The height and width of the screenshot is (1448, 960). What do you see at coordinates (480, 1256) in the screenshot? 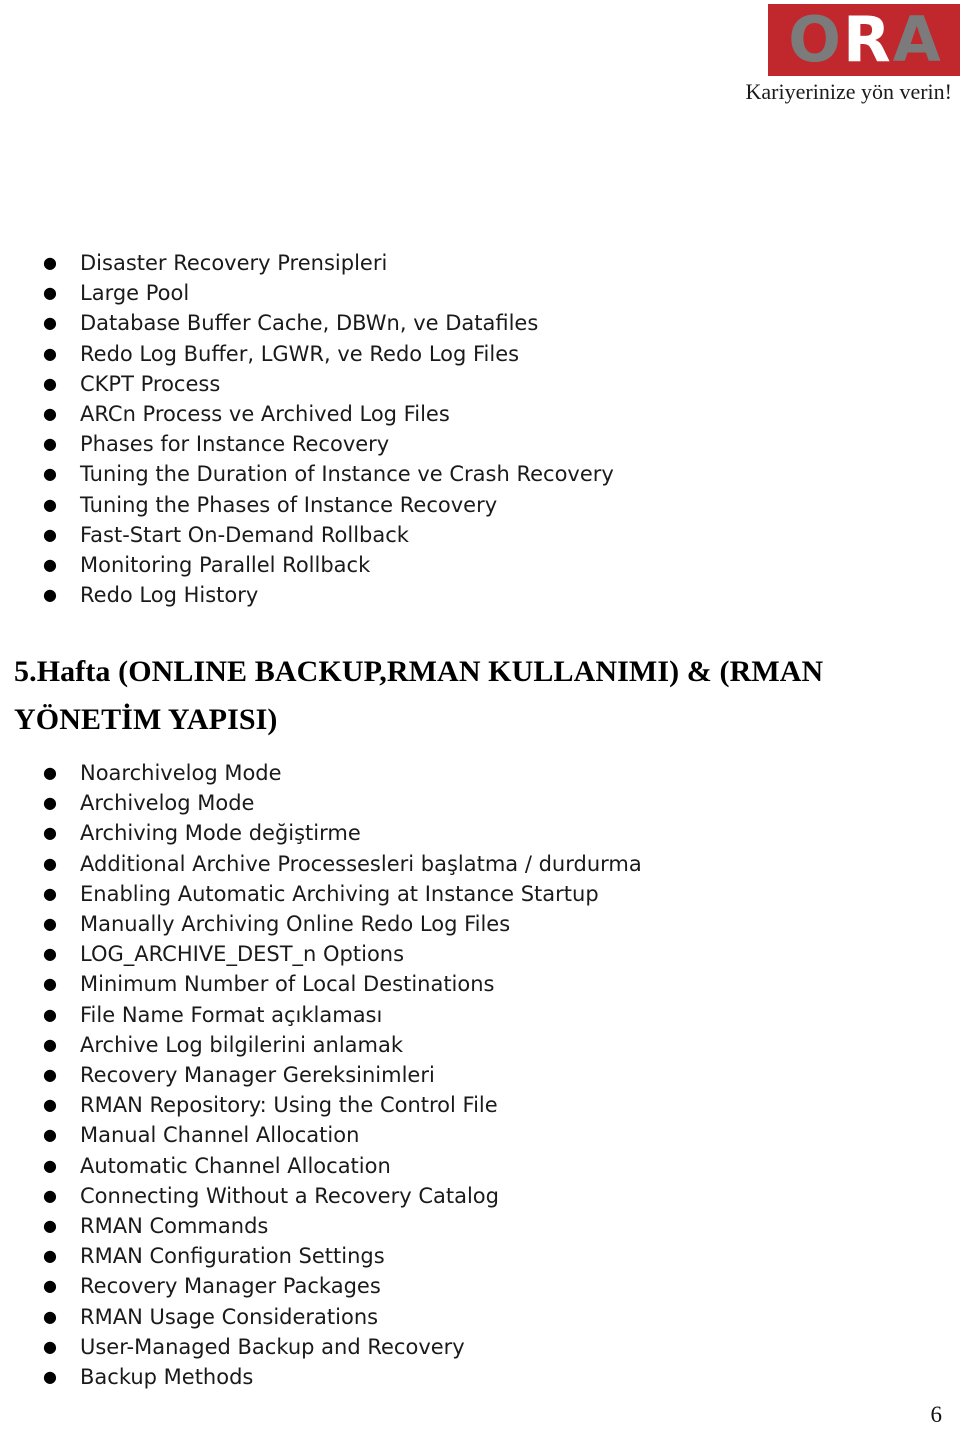
I see `list-item: ● RMAN Configuration Settings` at bounding box center [480, 1256].